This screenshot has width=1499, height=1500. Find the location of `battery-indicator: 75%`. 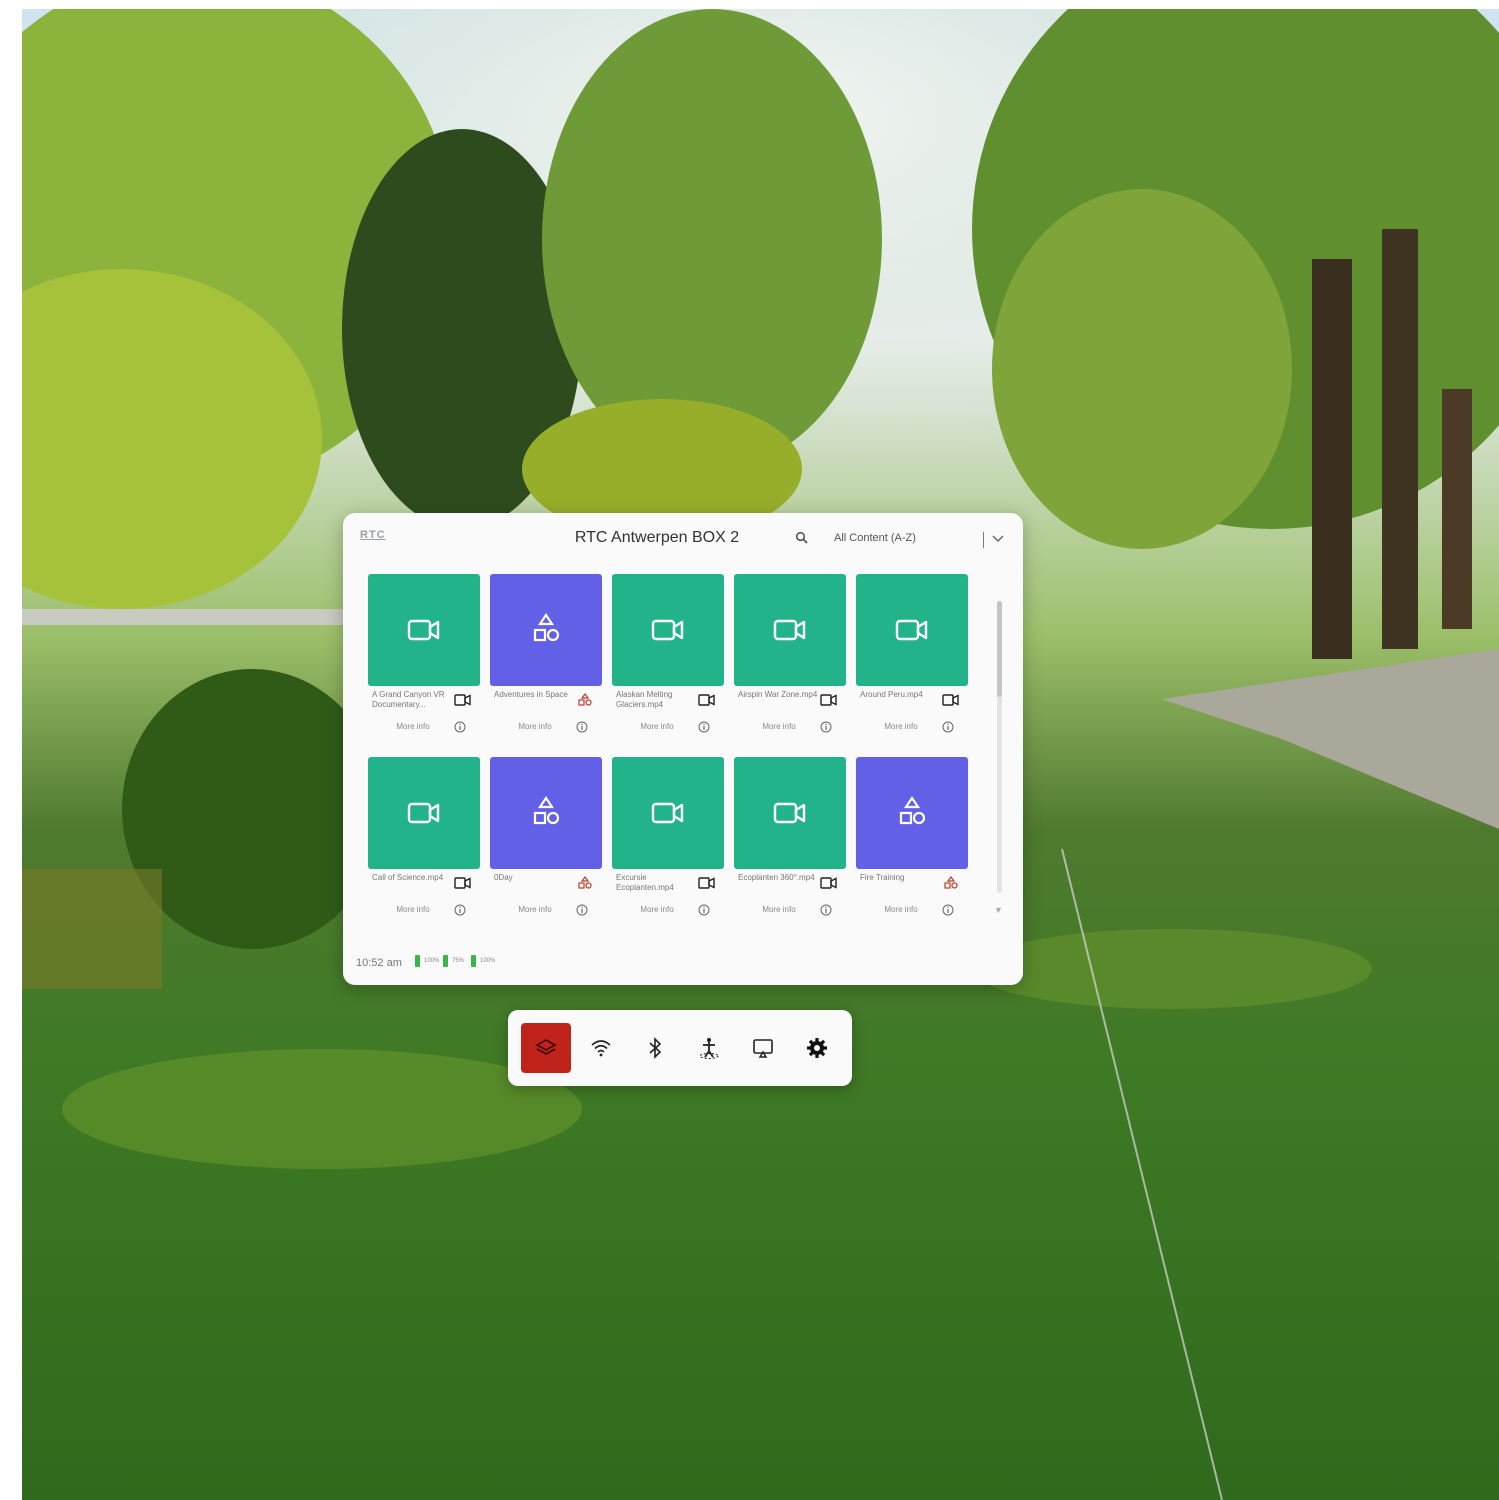

battery-indicator: 75% is located at coordinates (453, 961).